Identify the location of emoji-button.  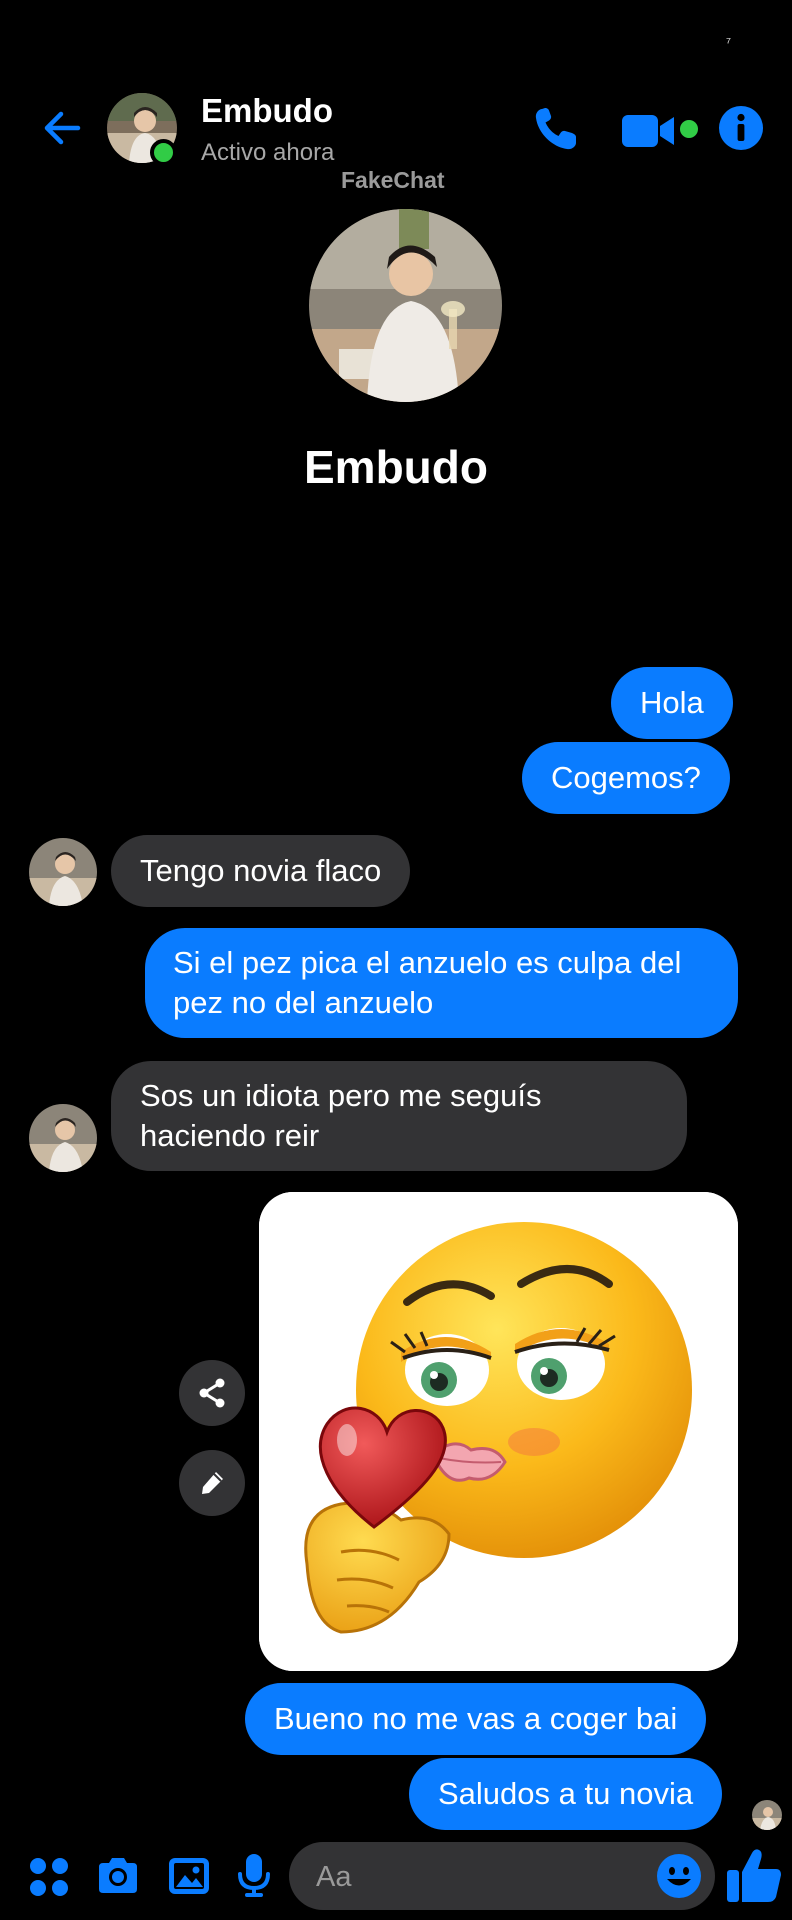
(679, 1876).